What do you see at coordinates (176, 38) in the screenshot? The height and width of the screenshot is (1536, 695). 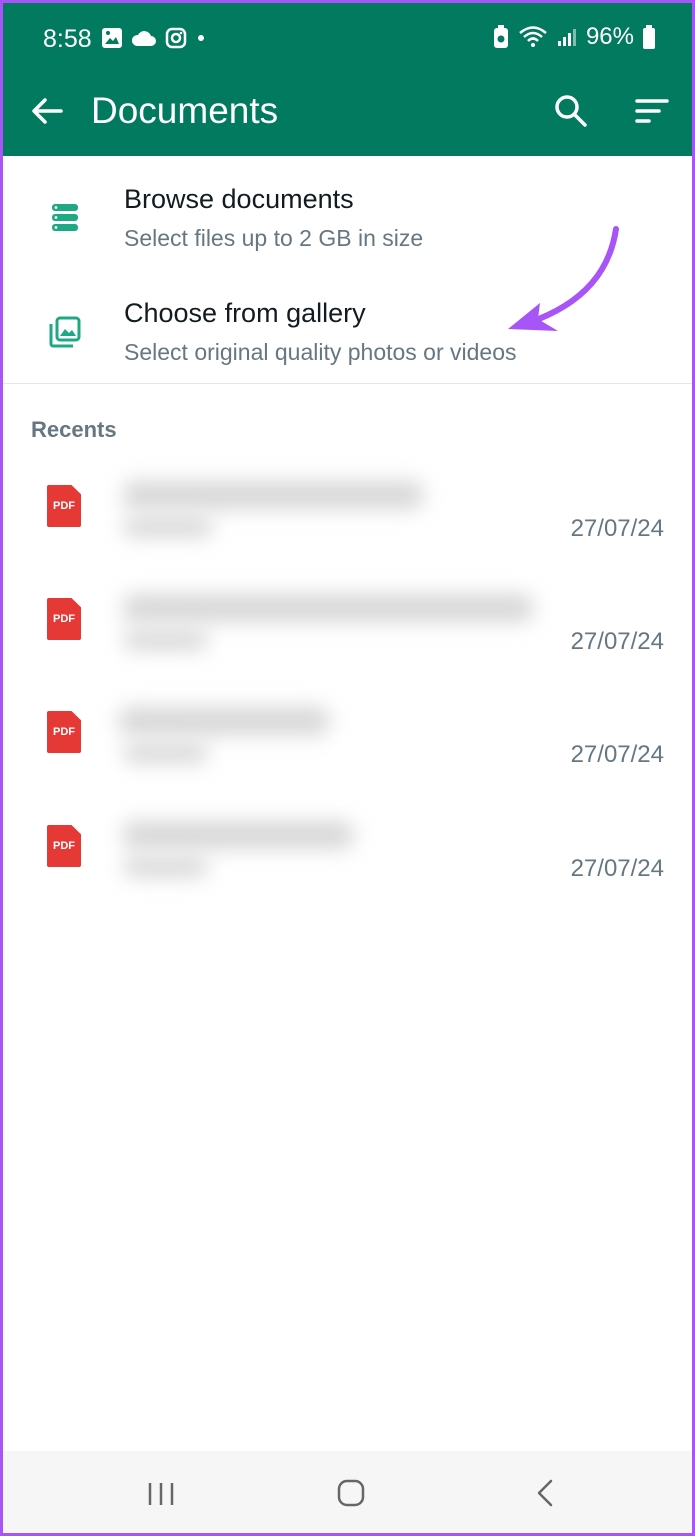 I see `instagram-icon` at bounding box center [176, 38].